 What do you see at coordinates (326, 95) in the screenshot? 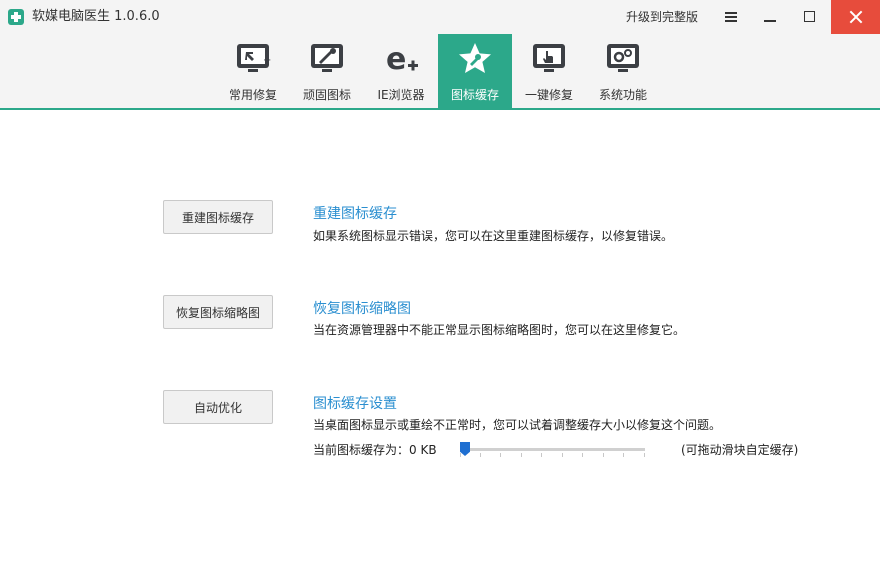
I see `tab-label: 顽固图标` at bounding box center [326, 95].